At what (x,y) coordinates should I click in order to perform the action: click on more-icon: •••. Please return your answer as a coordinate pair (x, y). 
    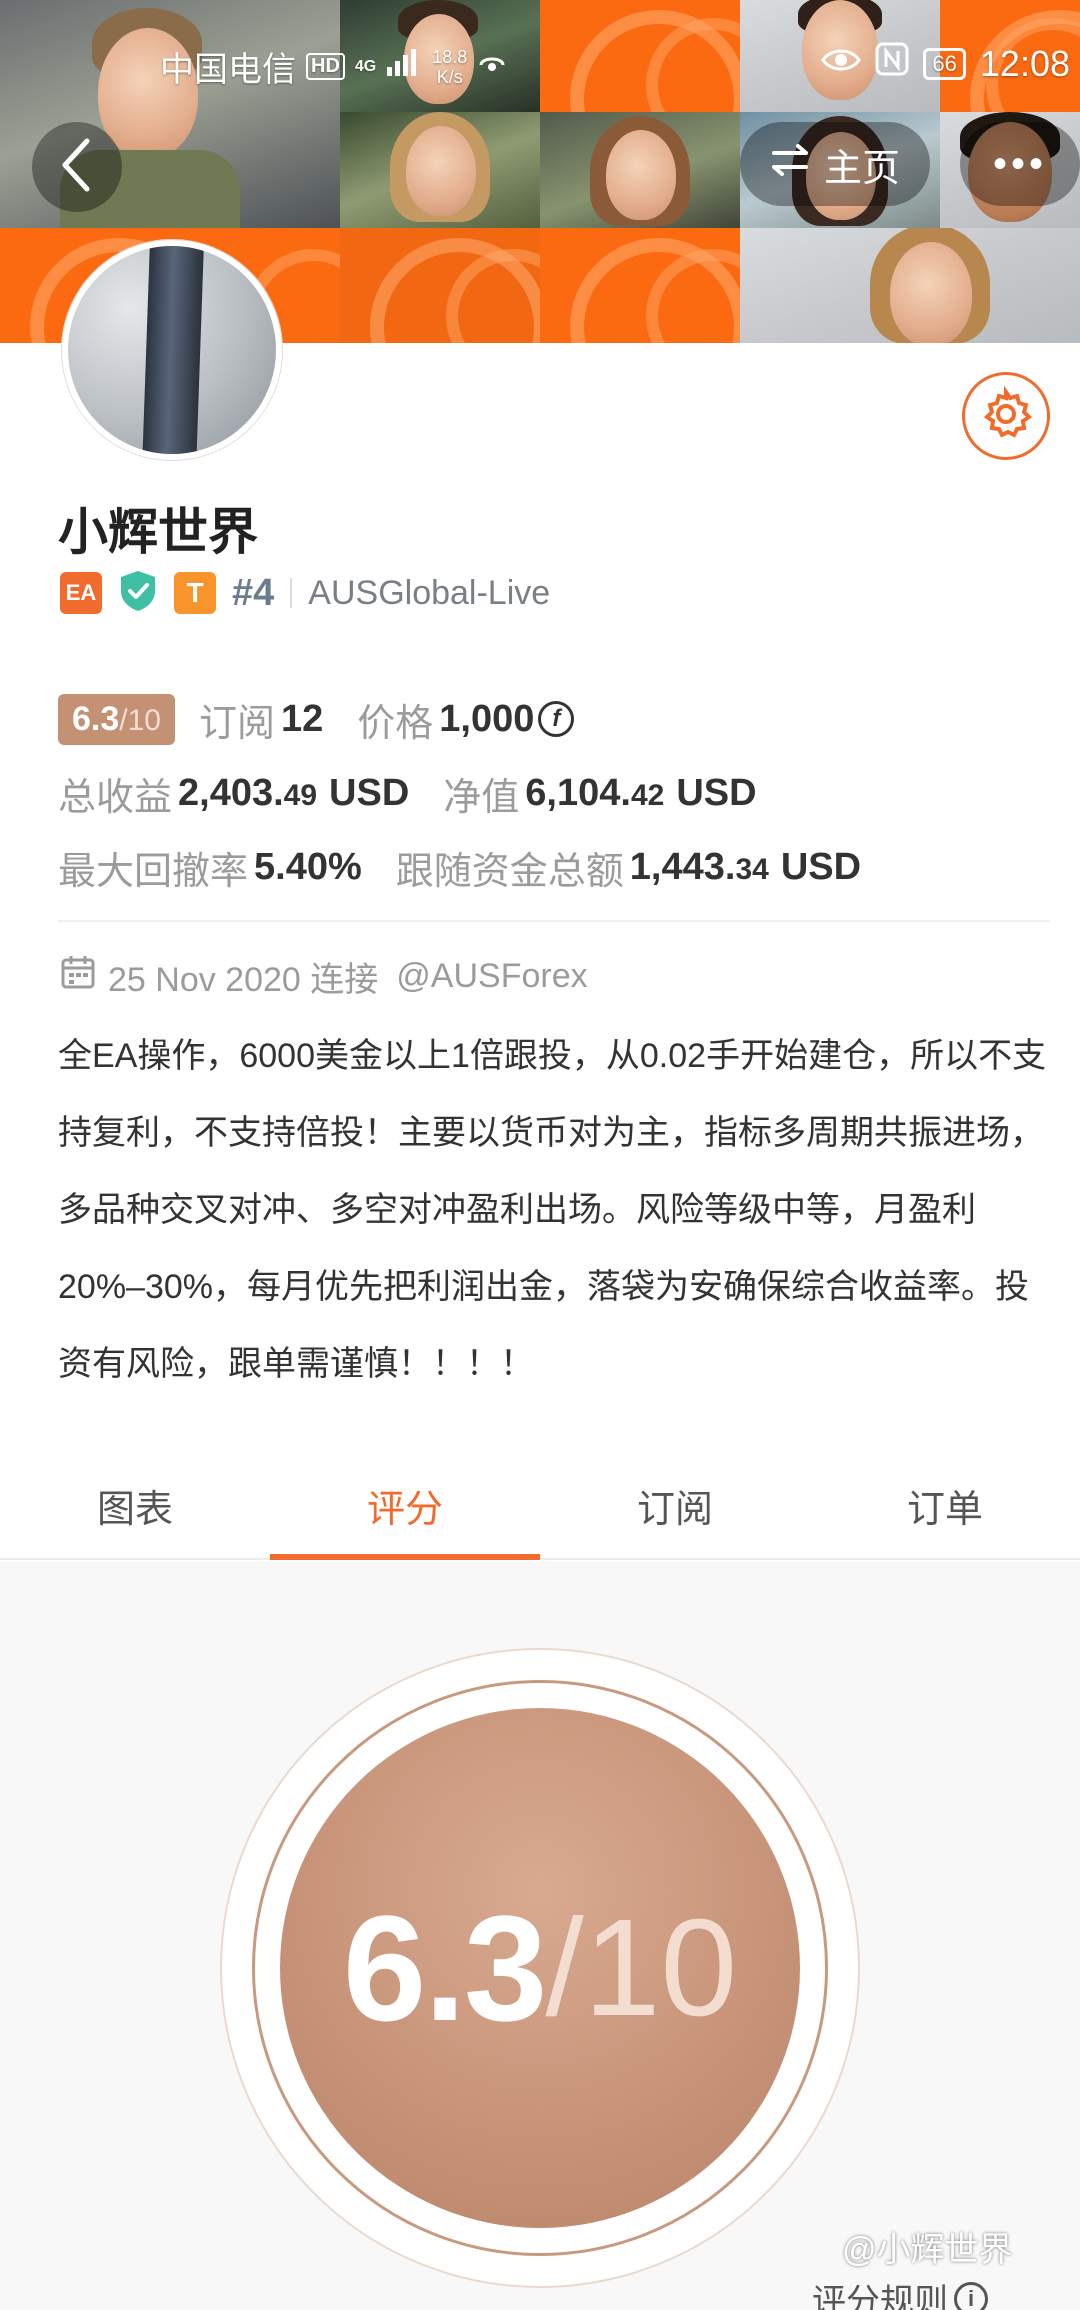
    Looking at the image, I should click on (1019, 163).